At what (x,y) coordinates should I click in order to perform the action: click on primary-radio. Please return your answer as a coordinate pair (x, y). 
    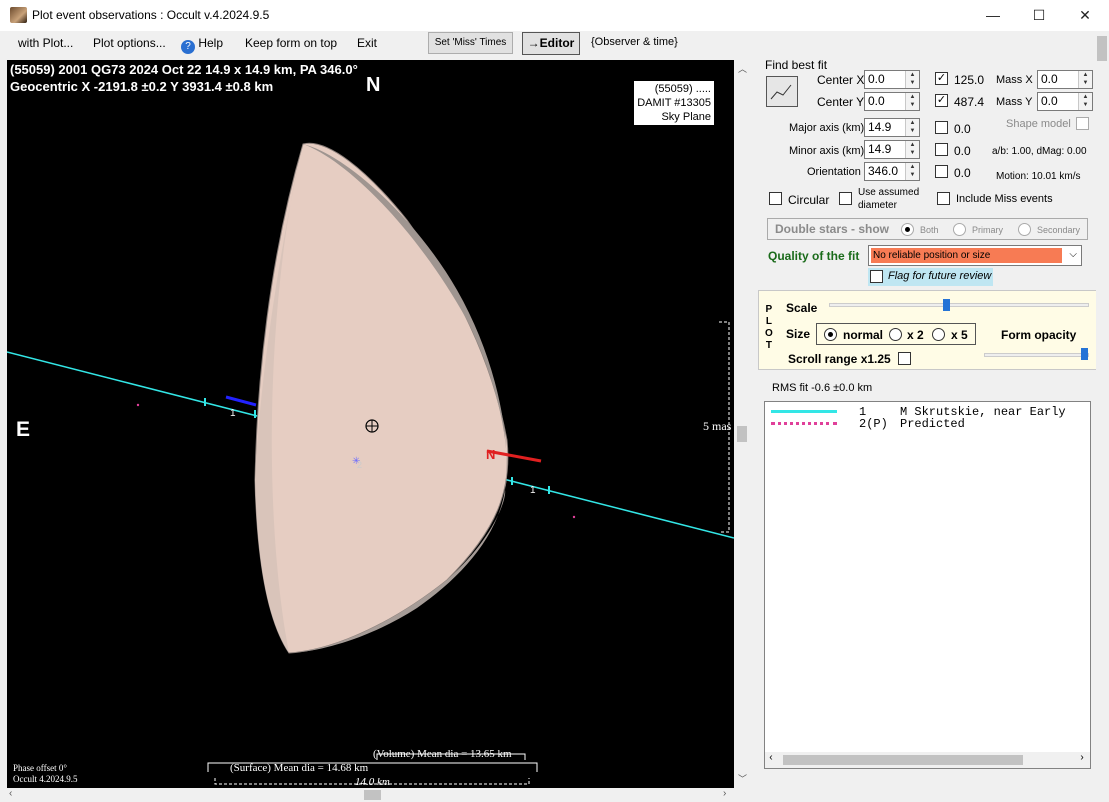
    Looking at the image, I should click on (959, 229).